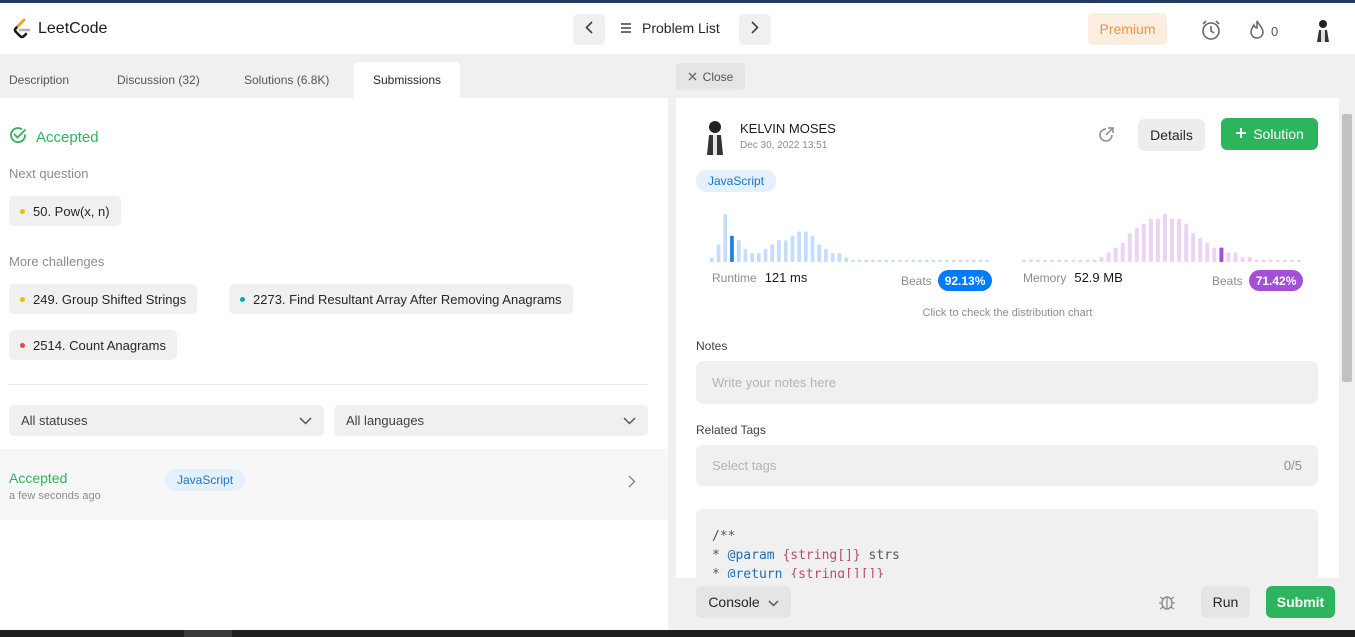 The width and height of the screenshot is (1355, 637). I want to click on challenge-chip: 2514. Count Anagrams, so click(93, 345).